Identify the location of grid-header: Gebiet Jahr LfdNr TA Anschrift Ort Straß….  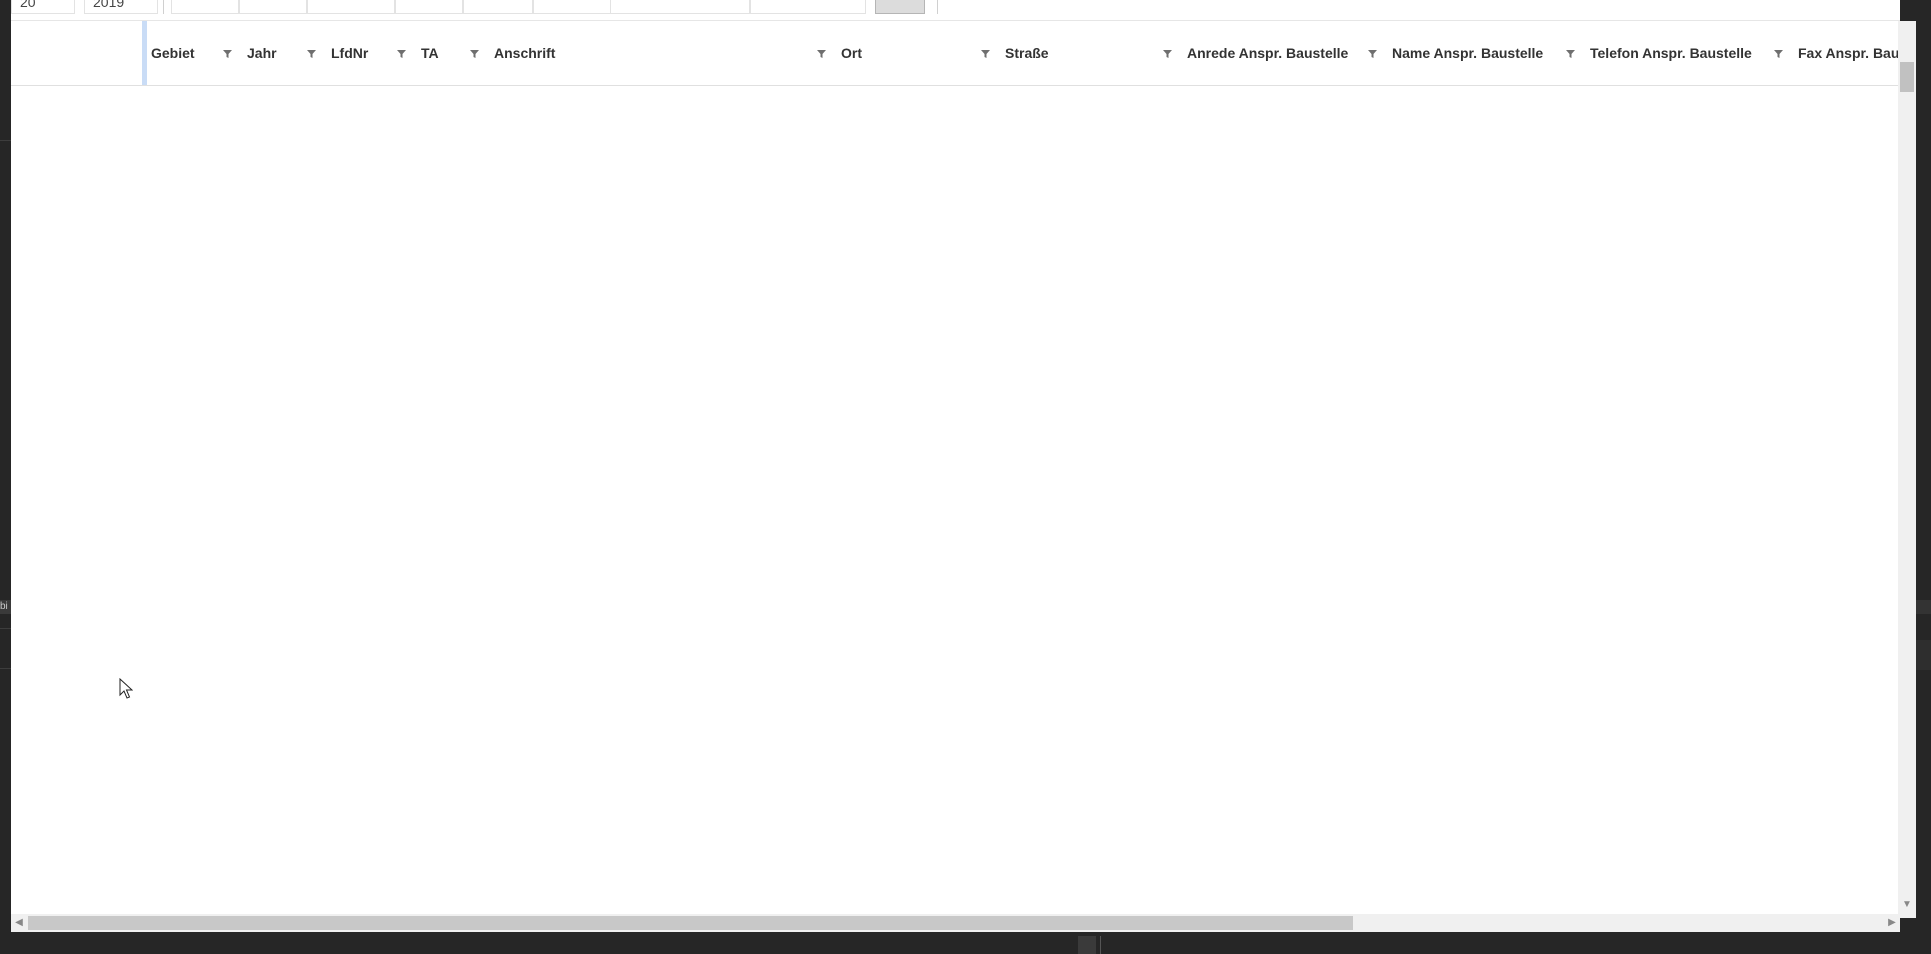
(954, 53).